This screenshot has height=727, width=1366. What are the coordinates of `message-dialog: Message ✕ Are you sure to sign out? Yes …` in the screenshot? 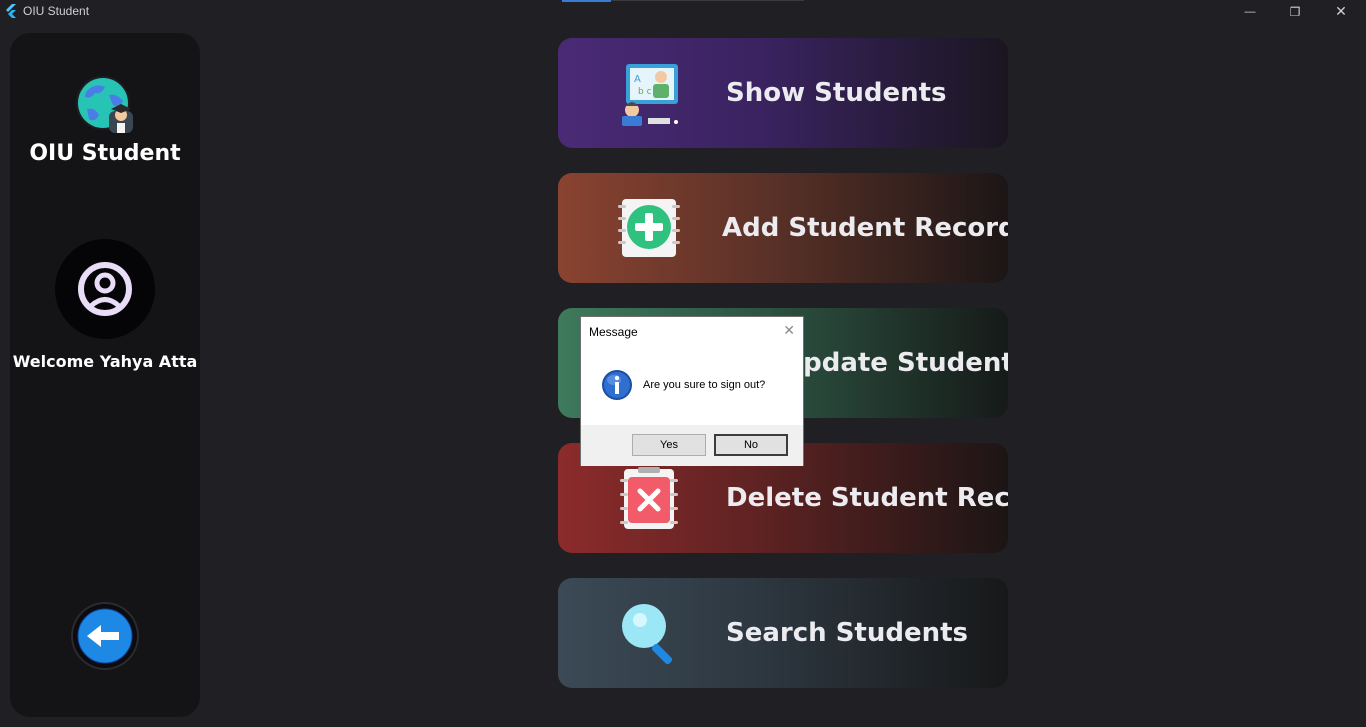 It's located at (692, 391).